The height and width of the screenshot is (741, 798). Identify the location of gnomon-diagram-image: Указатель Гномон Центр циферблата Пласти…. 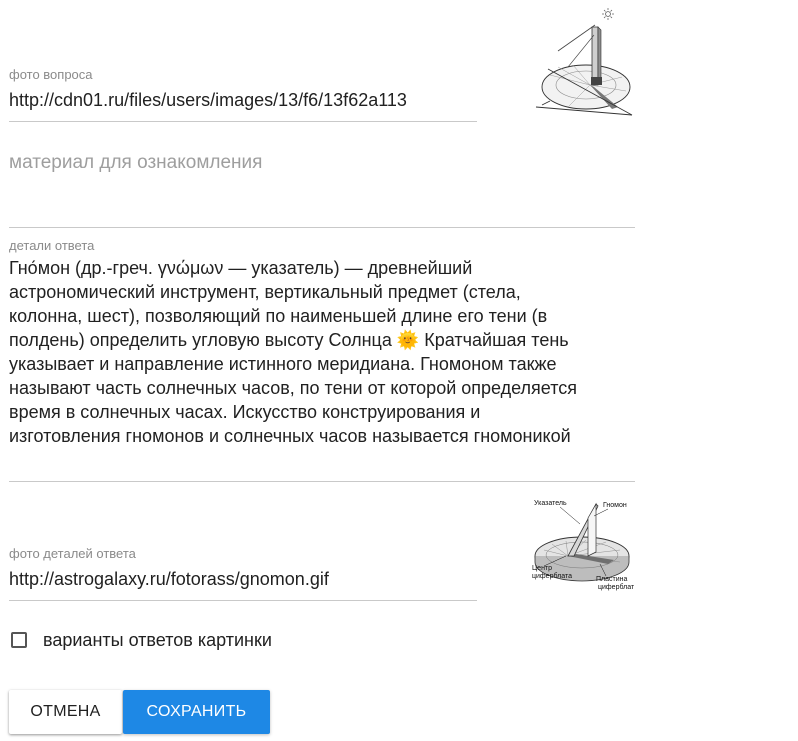
(585, 545).